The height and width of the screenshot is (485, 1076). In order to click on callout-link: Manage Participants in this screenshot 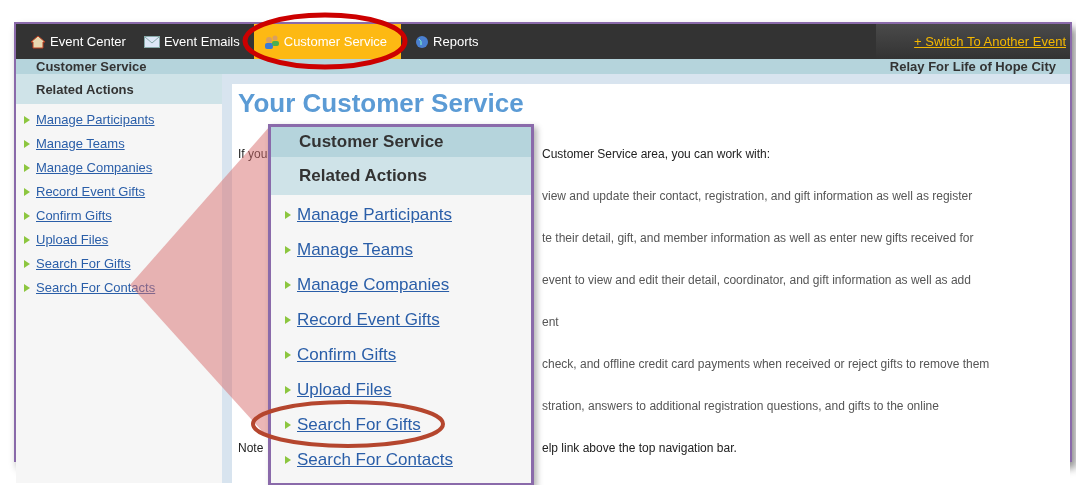, I will do `click(374, 215)`.